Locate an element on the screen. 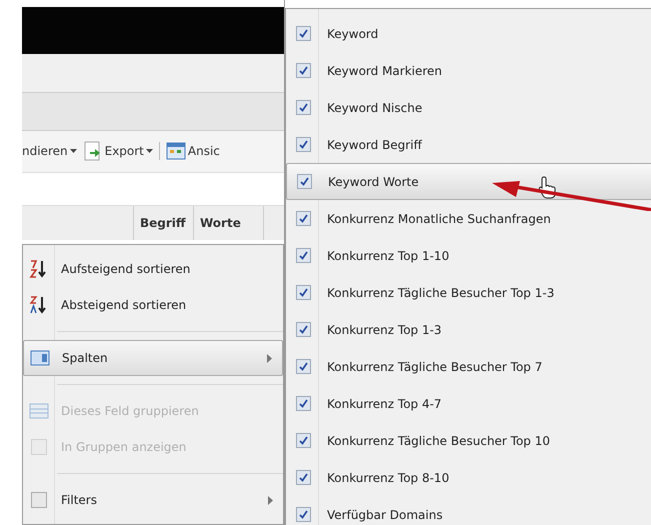  column-option: Keyword Markieren is located at coordinates (468, 70).